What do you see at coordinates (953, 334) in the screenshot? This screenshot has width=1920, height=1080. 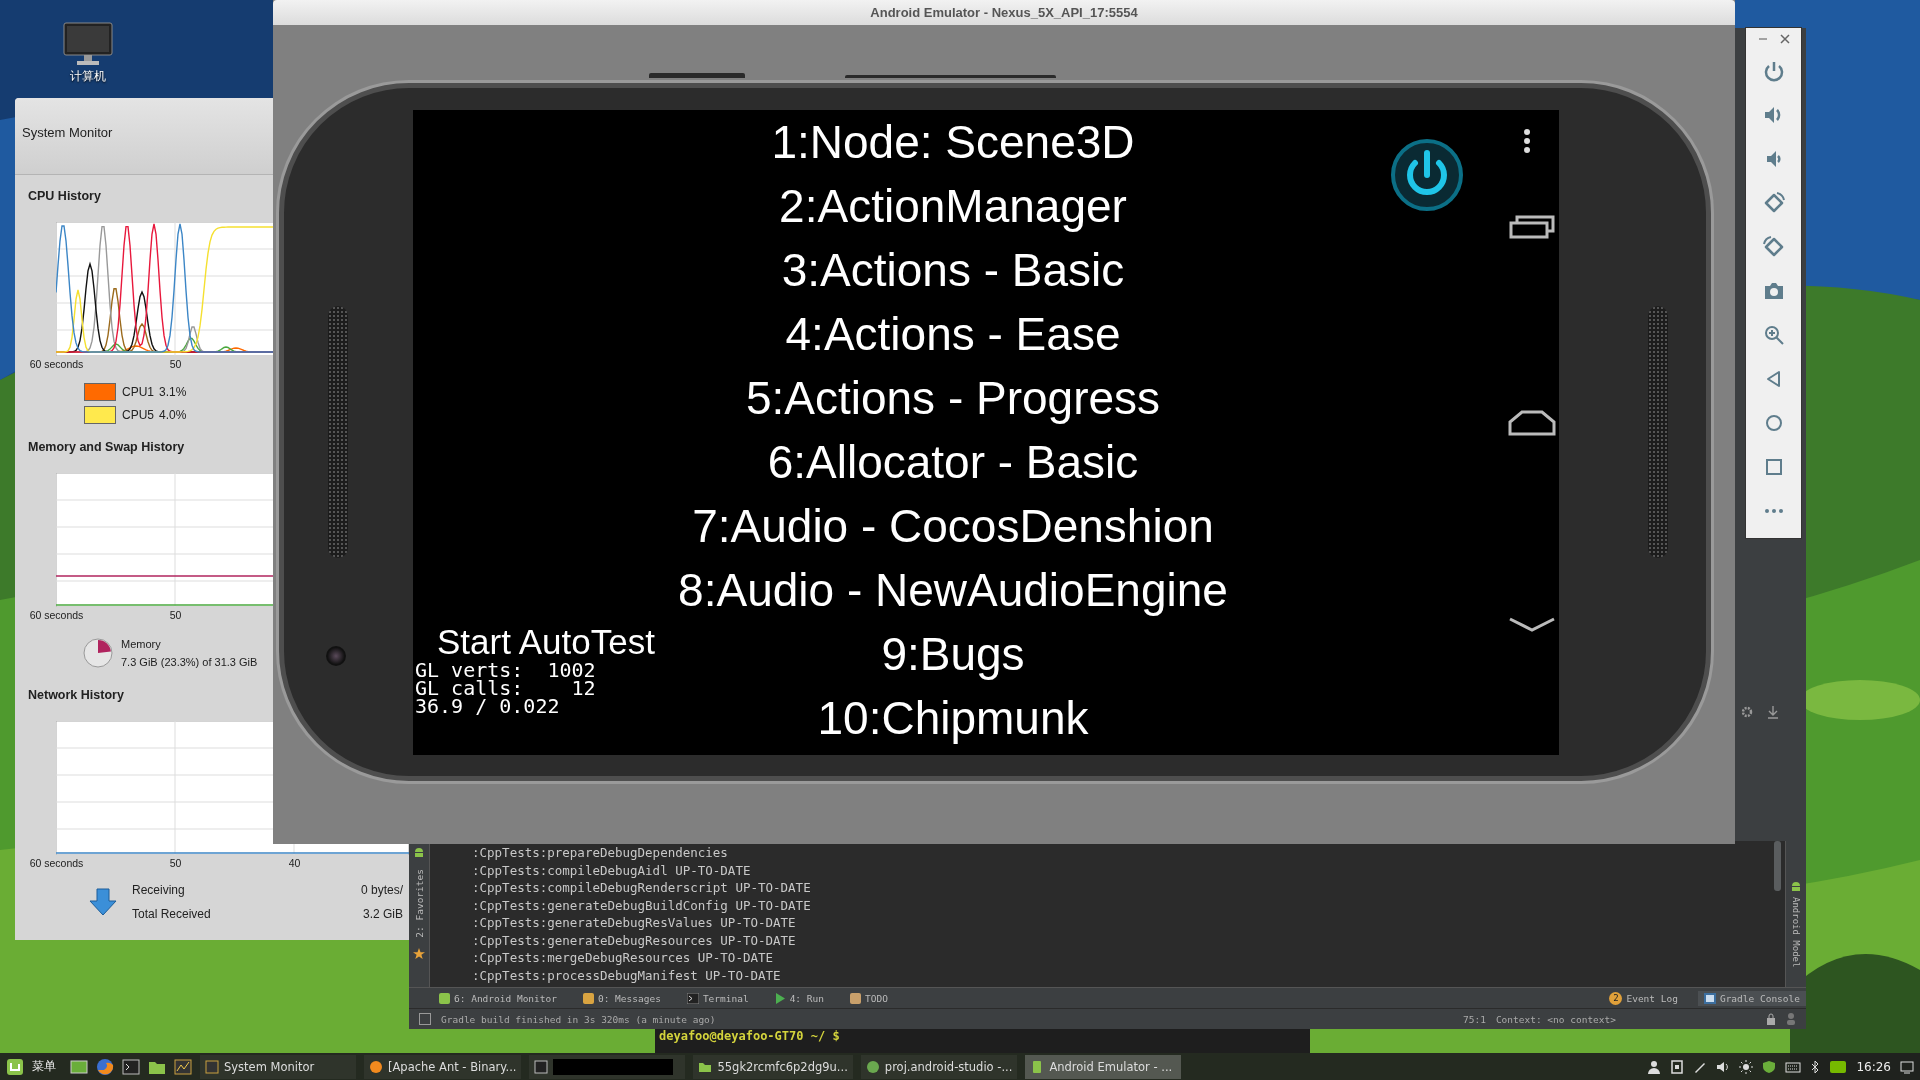 I see `test-menu-item: 4:Actions - Ease` at bounding box center [953, 334].